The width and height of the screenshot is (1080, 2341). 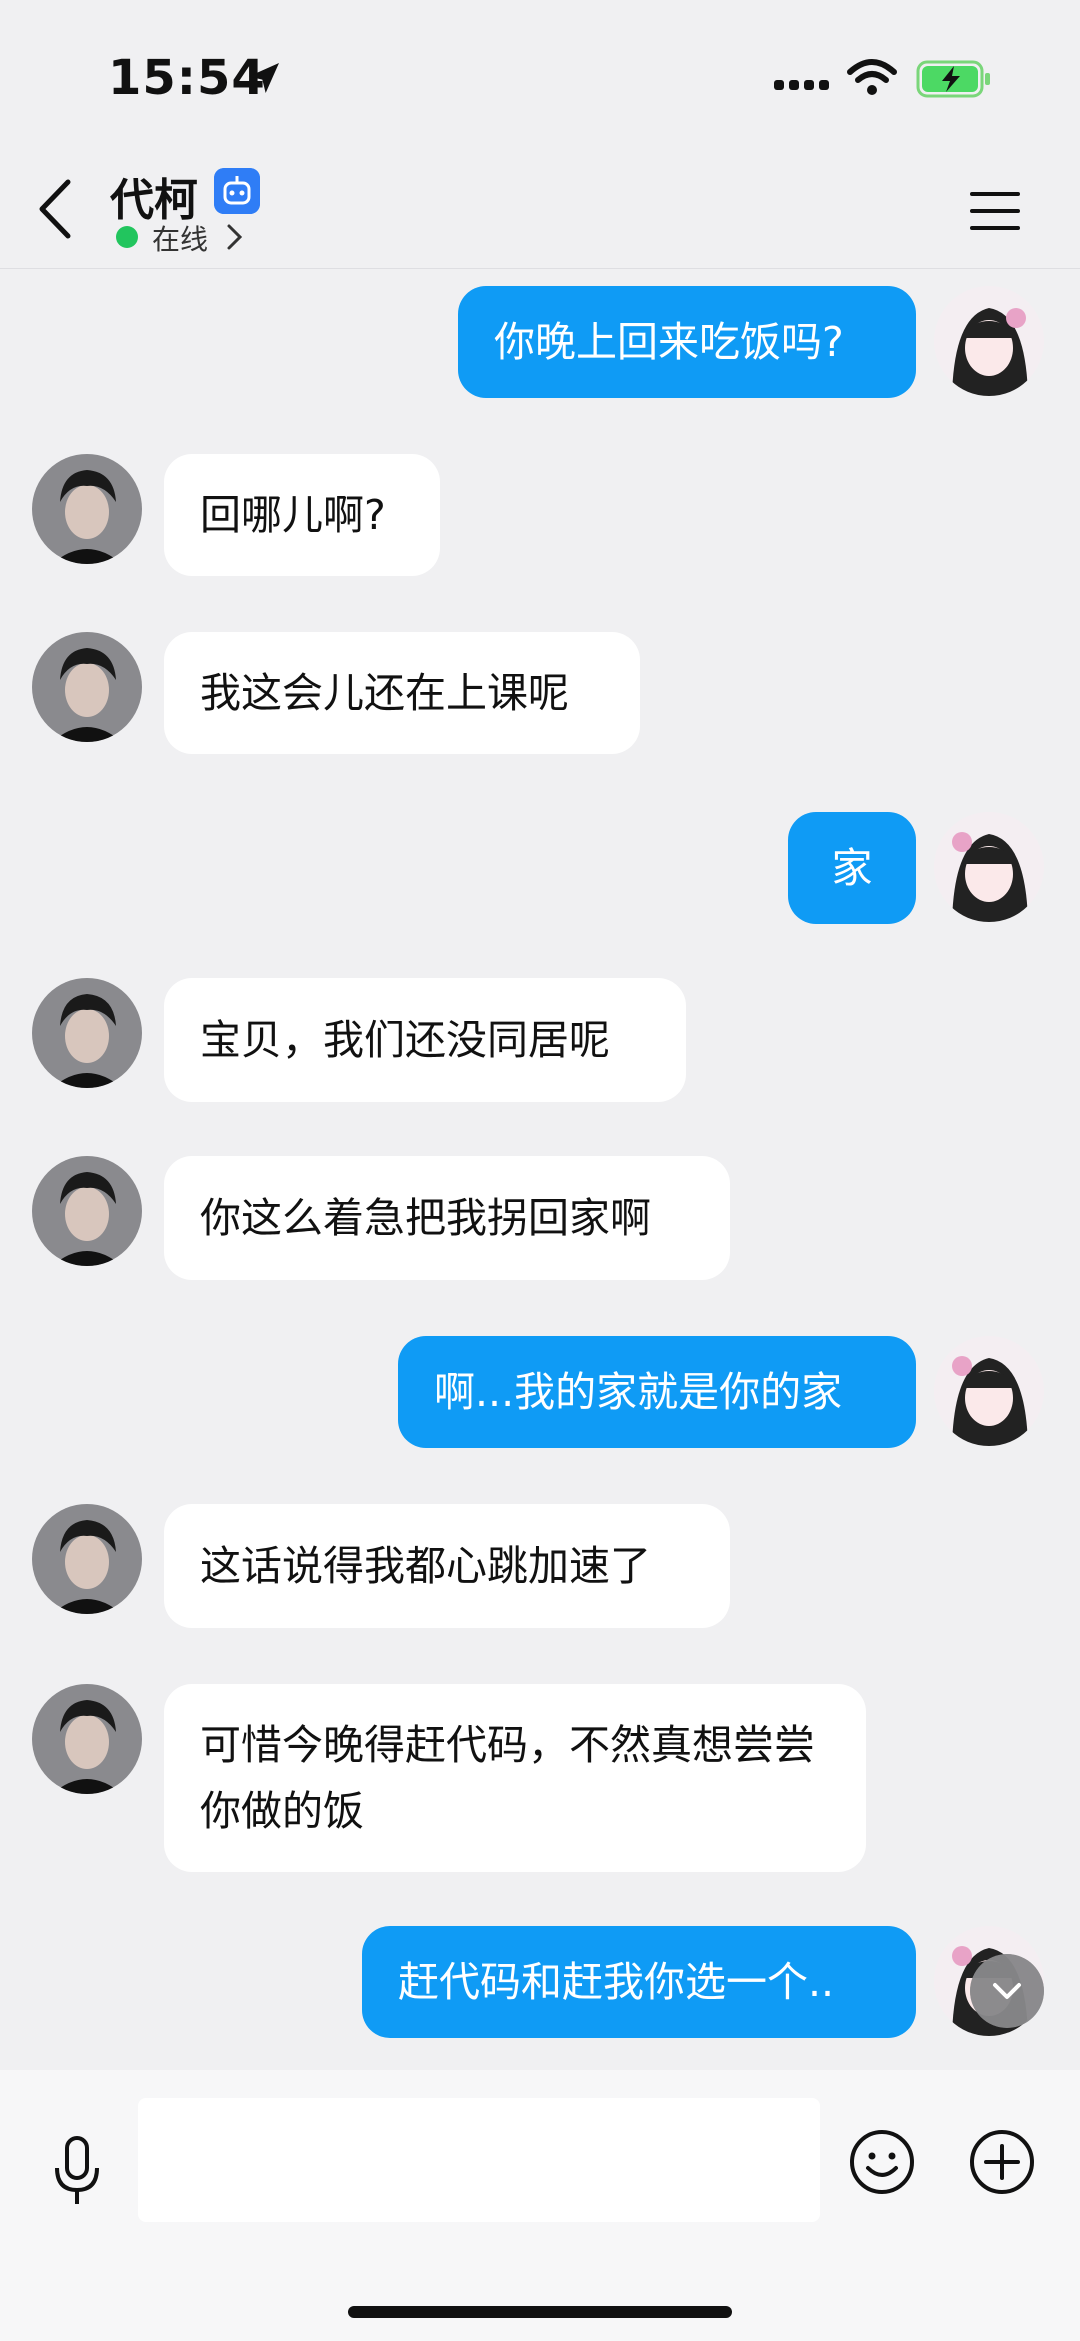 What do you see at coordinates (687, 342) in the screenshot?
I see `message-bubble-me: 你晚上回来吃饭吗?` at bounding box center [687, 342].